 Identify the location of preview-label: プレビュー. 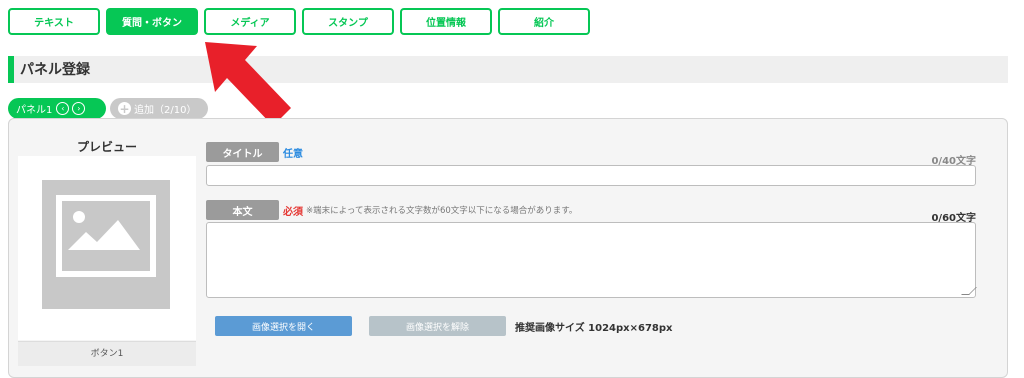
(106, 147).